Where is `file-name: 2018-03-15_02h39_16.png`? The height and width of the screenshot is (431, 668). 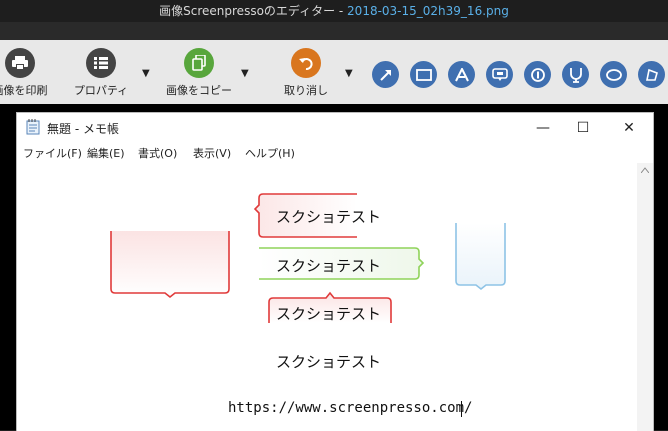
file-name: 2018-03-15_02h39_16.png is located at coordinates (428, 11).